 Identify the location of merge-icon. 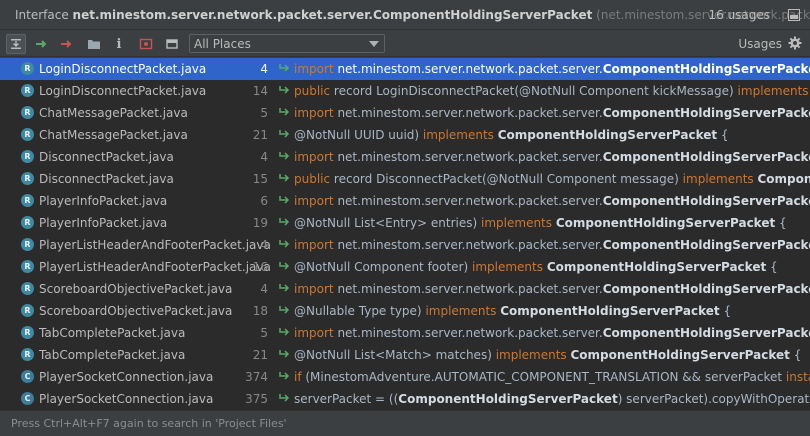
(16, 44).